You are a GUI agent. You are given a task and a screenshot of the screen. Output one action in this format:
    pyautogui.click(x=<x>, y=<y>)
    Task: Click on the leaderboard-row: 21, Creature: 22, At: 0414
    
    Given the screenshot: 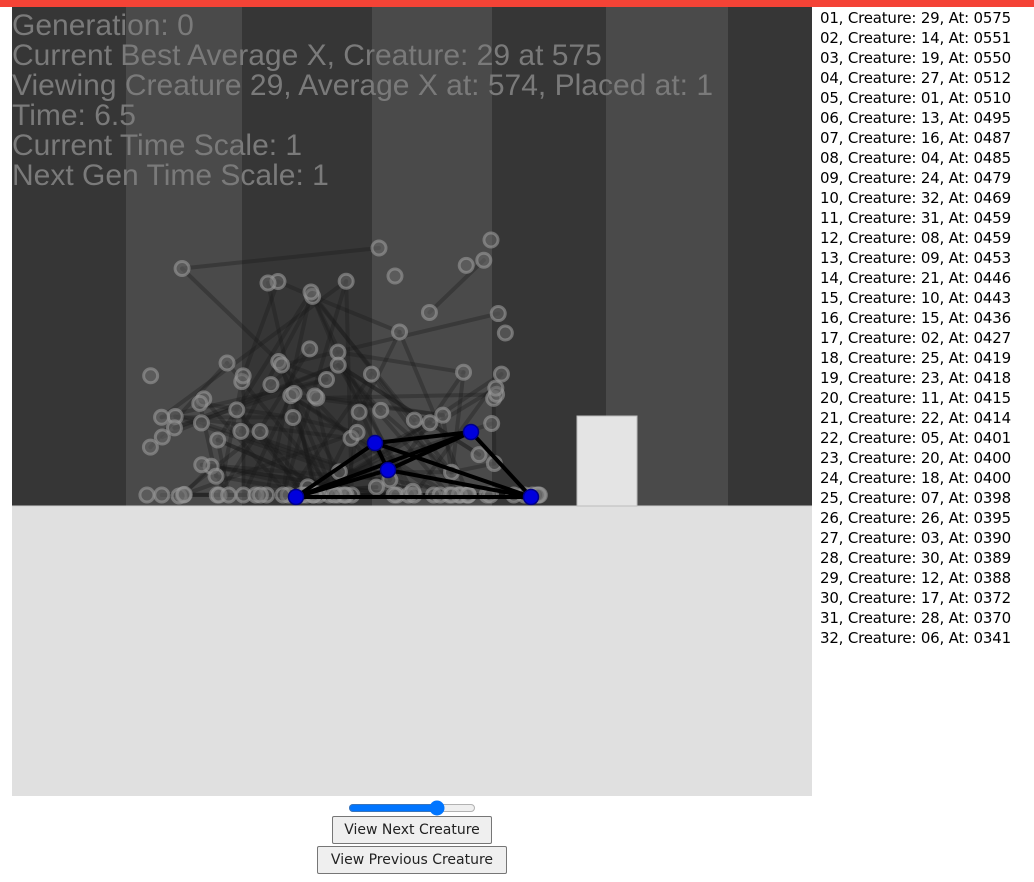 What is the action you would take?
    pyautogui.click(x=915, y=418)
    